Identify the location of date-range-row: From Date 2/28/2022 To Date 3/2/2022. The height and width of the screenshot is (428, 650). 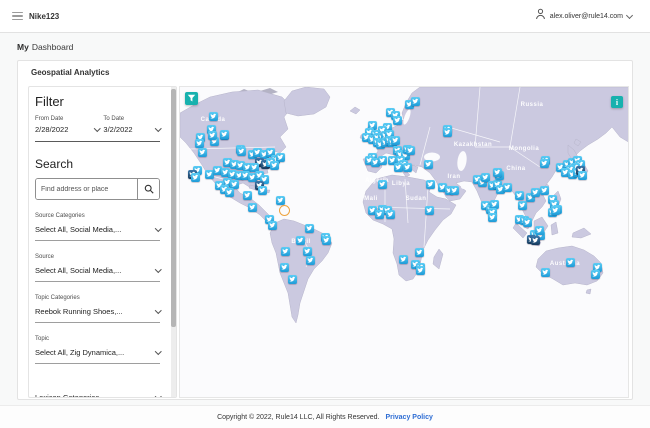
(98, 129).